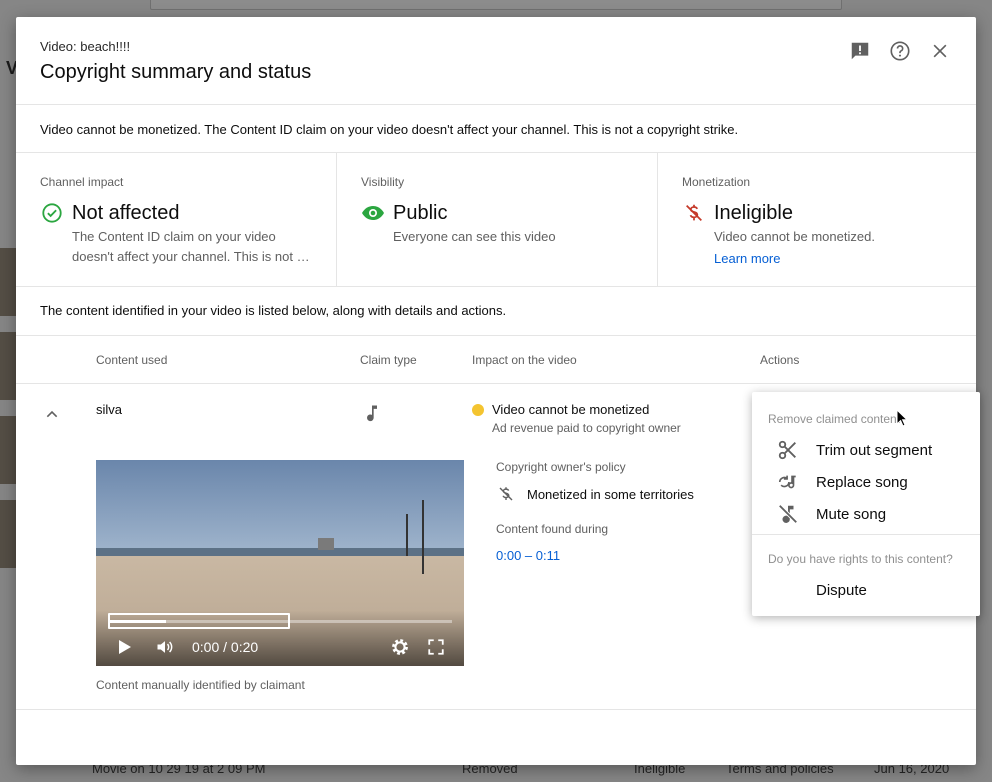 This screenshot has width=992, height=782. Describe the element at coordinates (82, 182) in the screenshot. I see `channel-impact-label: Channel impact` at that location.